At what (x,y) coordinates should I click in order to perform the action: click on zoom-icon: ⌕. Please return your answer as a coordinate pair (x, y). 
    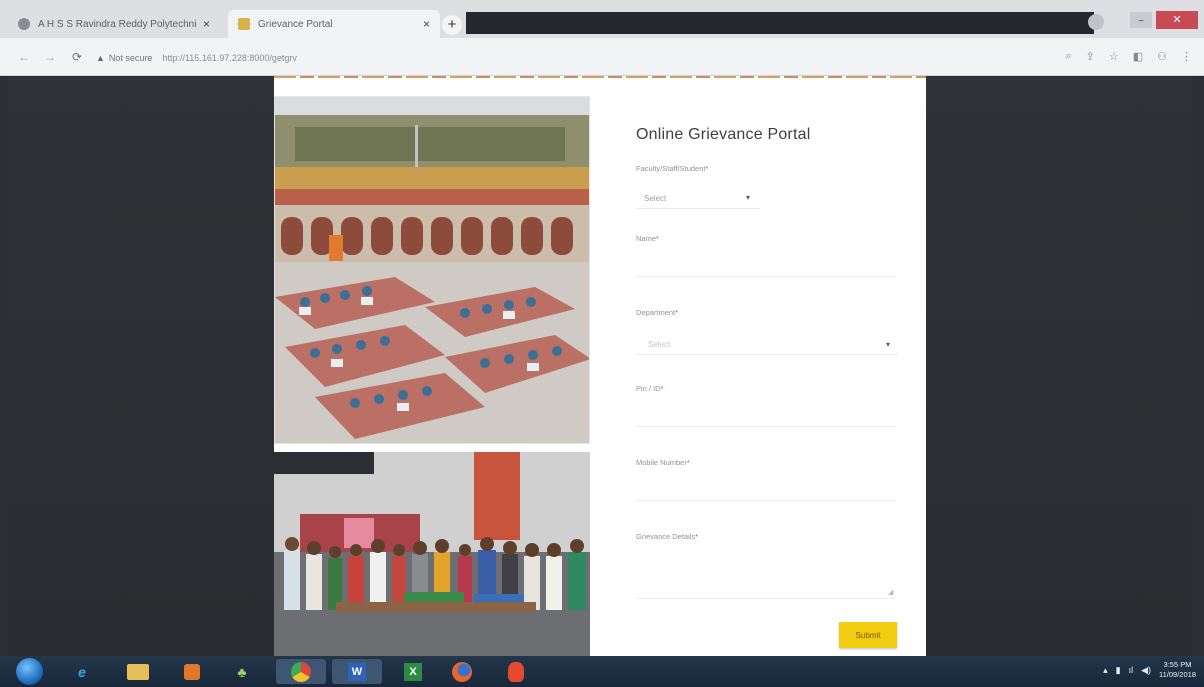
    Looking at the image, I should click on (1068, 56).